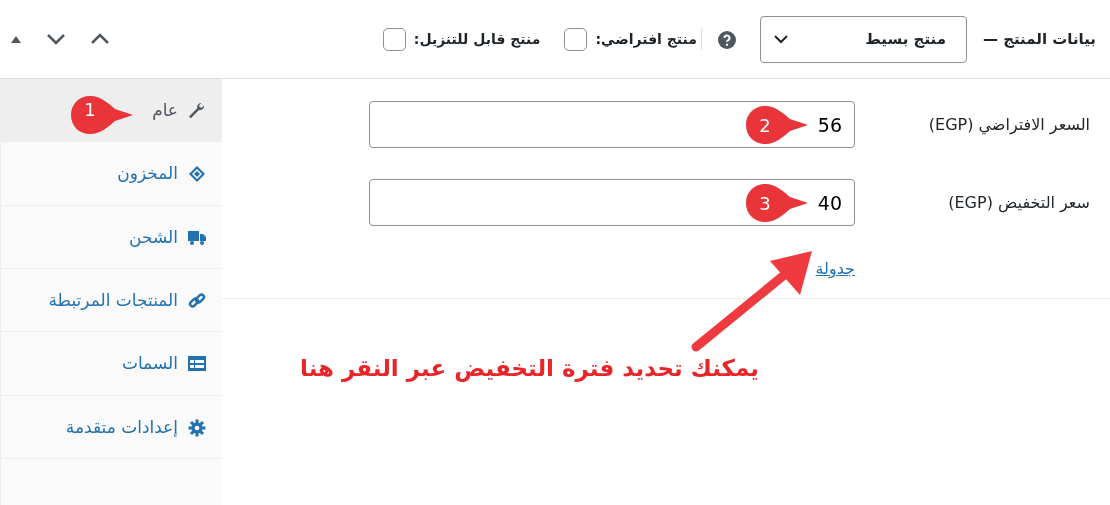  What do you see at coordinates (777, 125) in the screenshot?
I see `number-callout: 2` at bounding box center [777, 125].